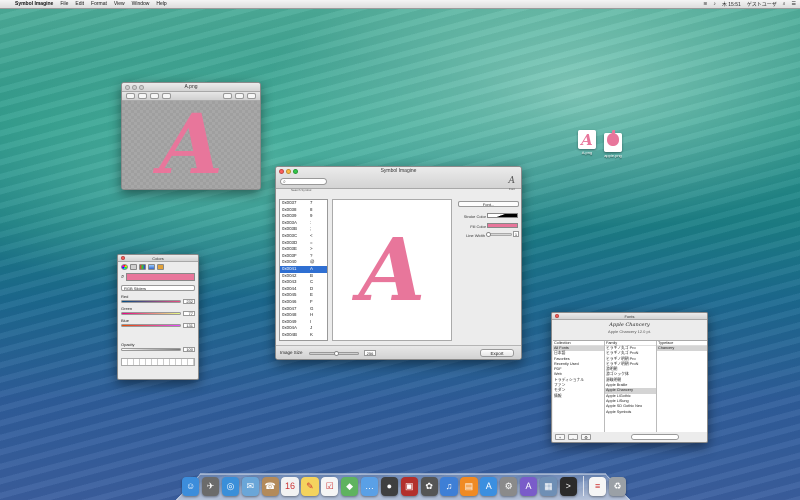 The width and height of the screenshot is (800, 500). Describe the element at coordinates (119, 4) in the screenshot. I see `menu-view: View` at that location.